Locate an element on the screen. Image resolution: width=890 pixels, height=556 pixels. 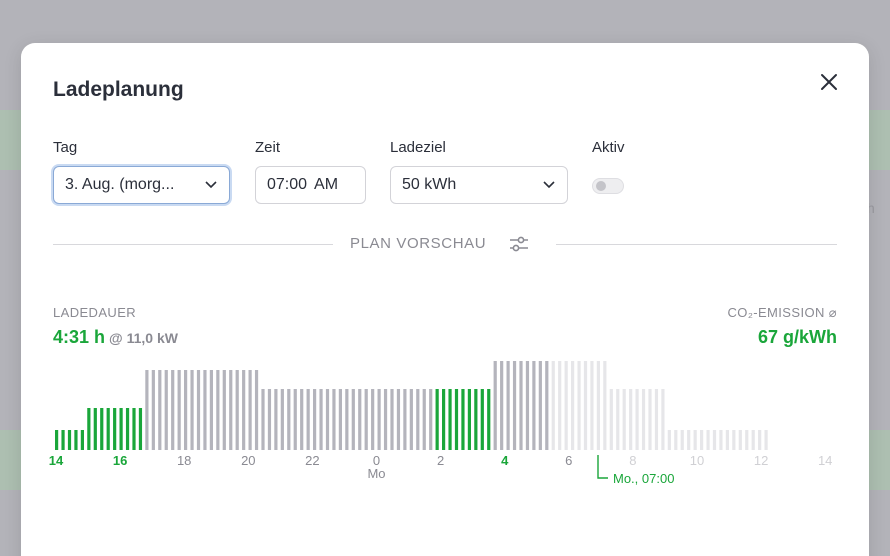
x-tick-label: 18 is located at coordinates (184, 460).